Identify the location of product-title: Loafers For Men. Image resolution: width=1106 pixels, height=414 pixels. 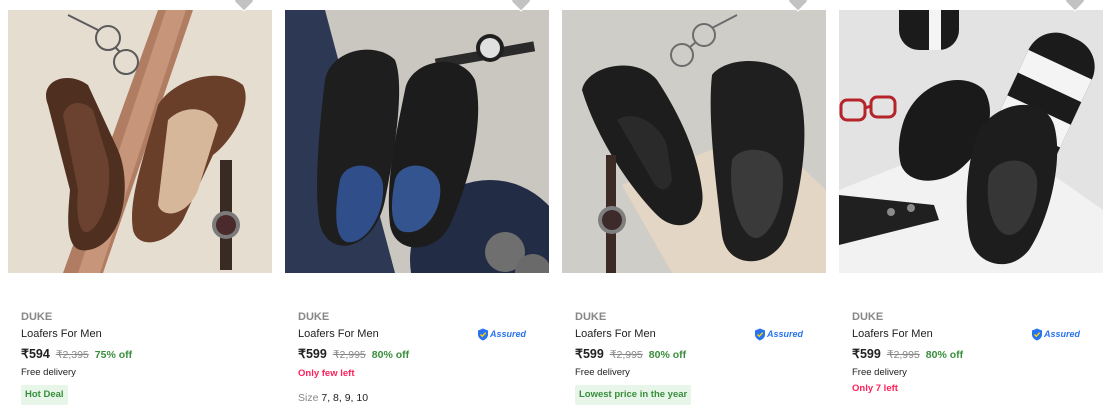
(139, 334).